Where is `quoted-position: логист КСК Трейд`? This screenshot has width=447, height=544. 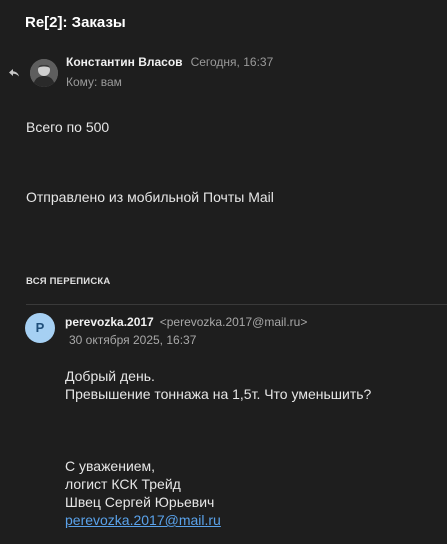
quoted-position: логист КСК Трейд is located at coordinates (123, 484).